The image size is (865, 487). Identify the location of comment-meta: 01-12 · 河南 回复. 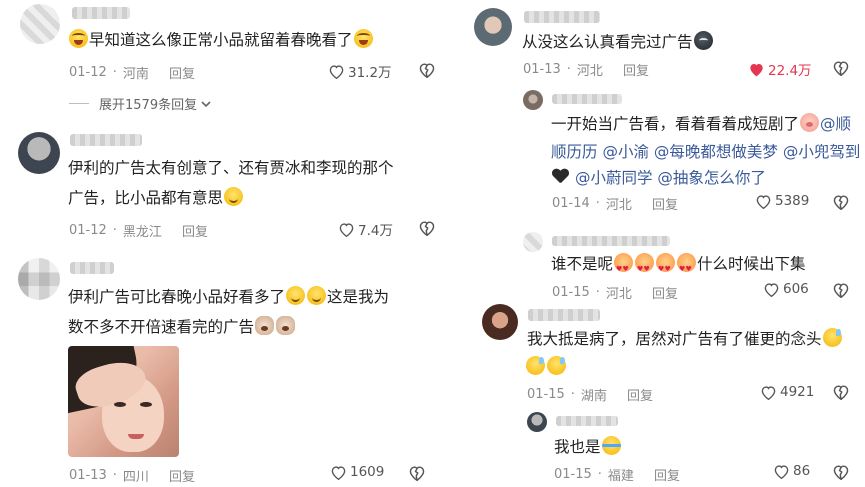
(132, 72).